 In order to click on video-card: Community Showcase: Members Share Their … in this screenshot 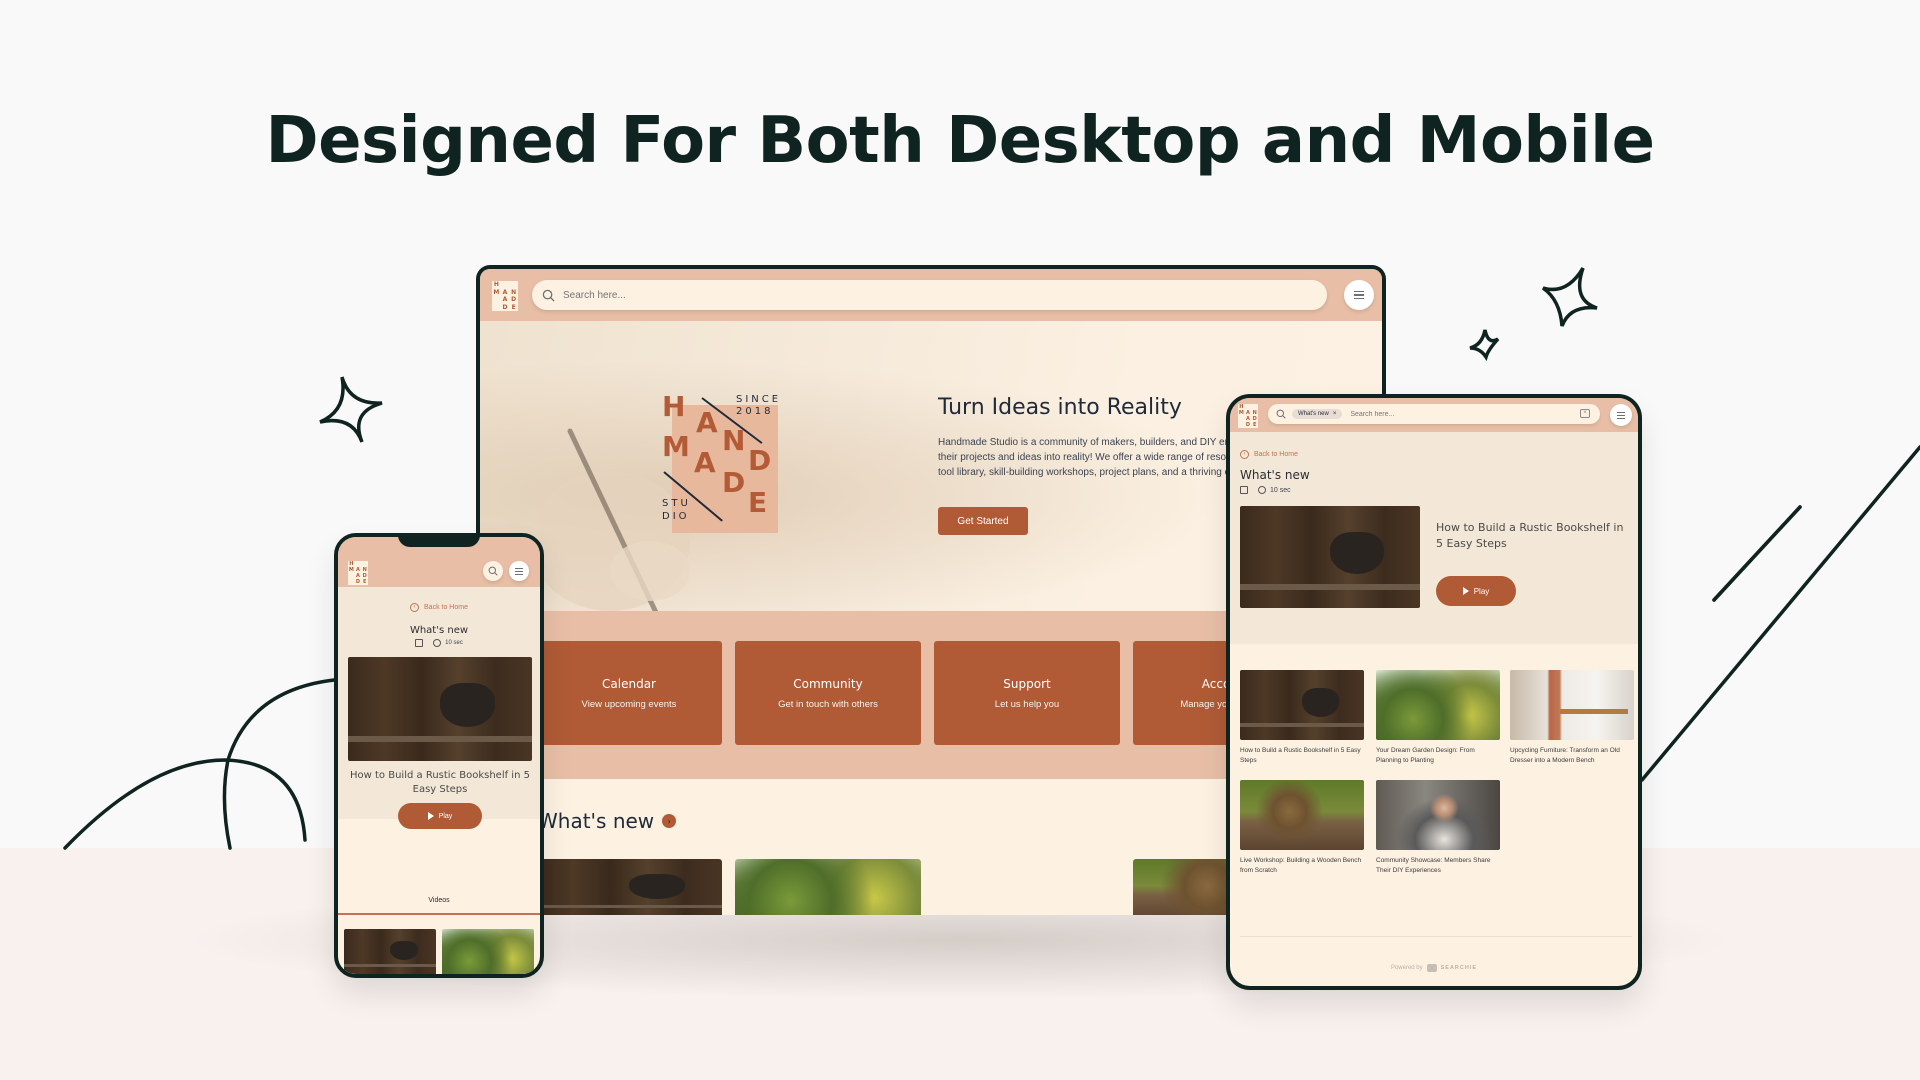, I will do `click(1438, 828)`.